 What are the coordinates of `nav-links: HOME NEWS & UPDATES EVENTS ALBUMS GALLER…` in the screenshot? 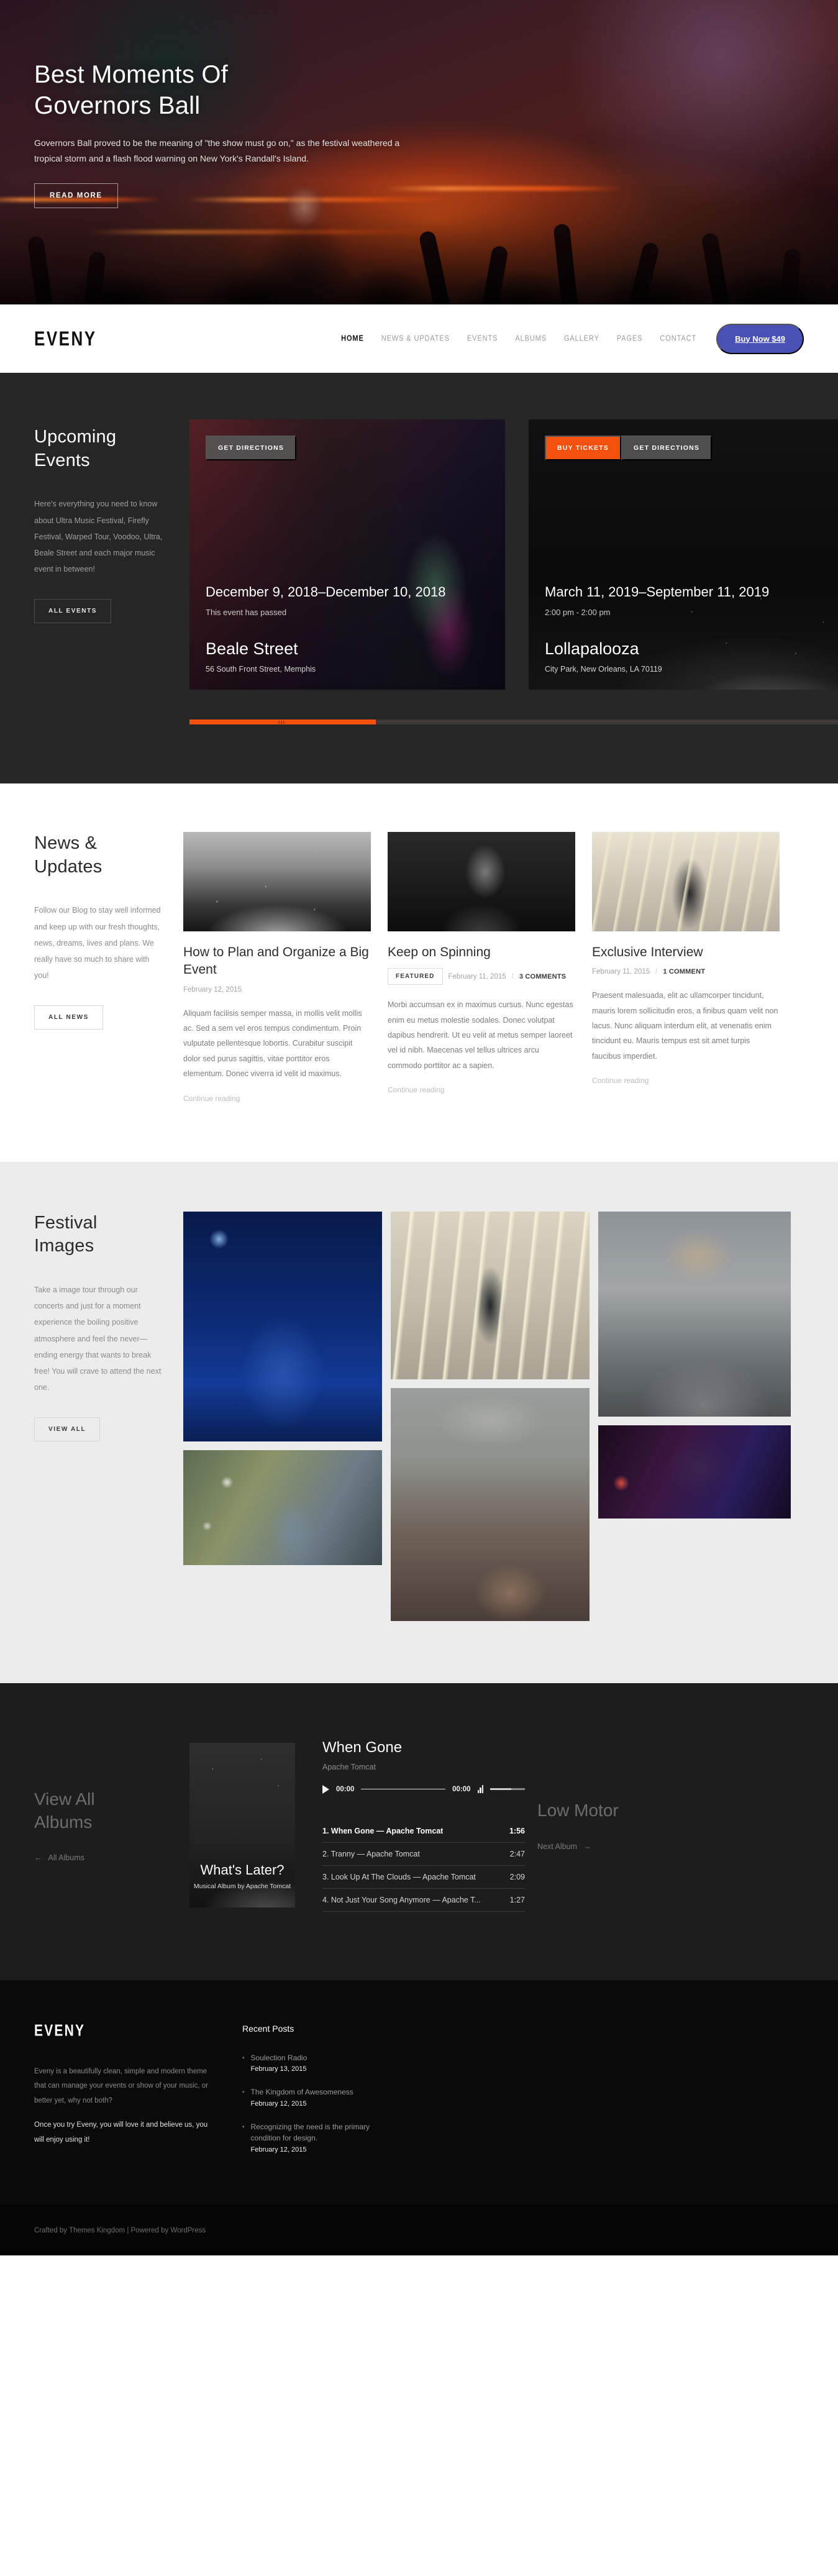 It's located at (518, 338).